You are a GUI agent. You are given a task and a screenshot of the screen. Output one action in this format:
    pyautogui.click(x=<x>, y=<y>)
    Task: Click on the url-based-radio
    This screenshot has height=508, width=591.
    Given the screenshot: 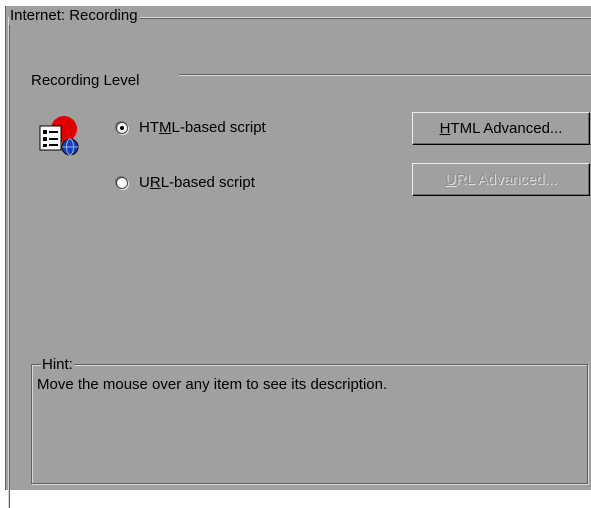 What is the action you would take?
    pyautogui.click(x=122, y=183)
    